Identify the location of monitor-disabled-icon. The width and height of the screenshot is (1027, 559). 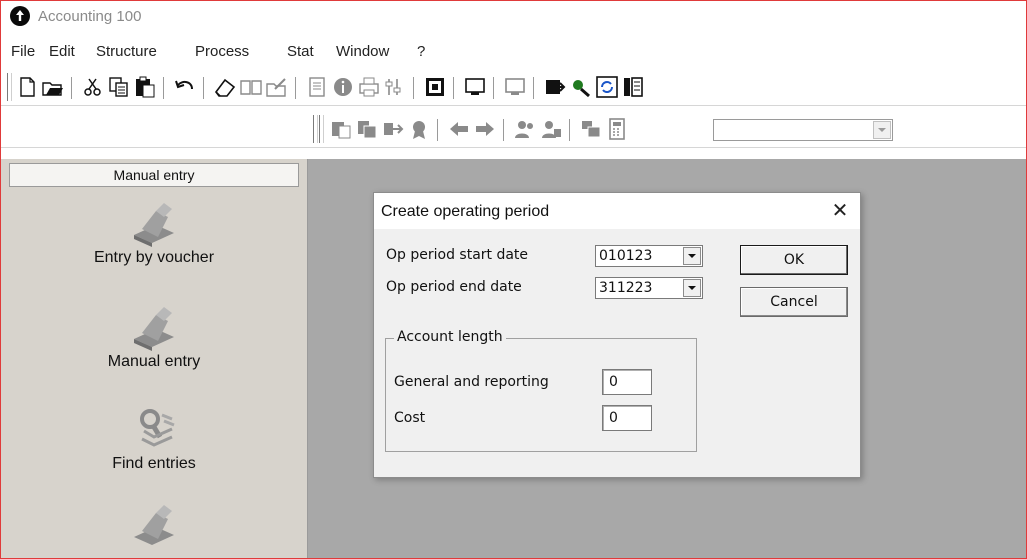
(515, 87).